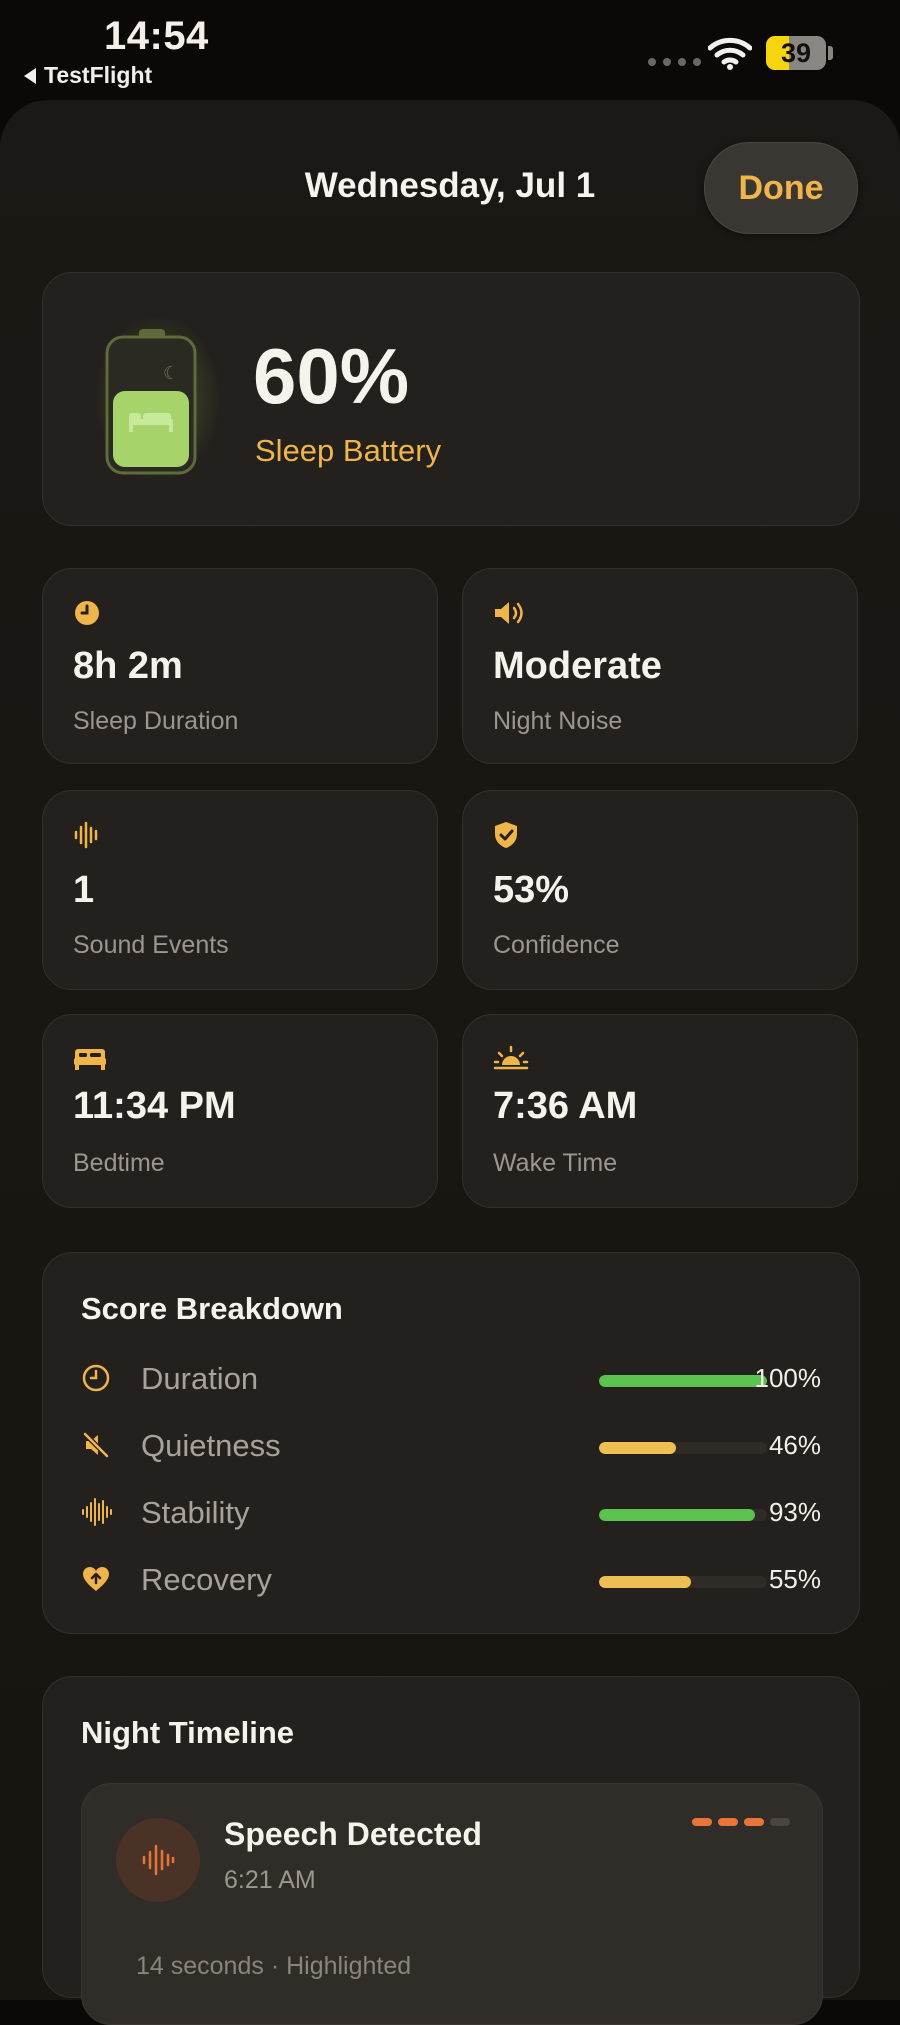 Image resolution: width=900 pixels, height=2025 pixels. I want to click on event-severity-indicator, so click(741, 1822).